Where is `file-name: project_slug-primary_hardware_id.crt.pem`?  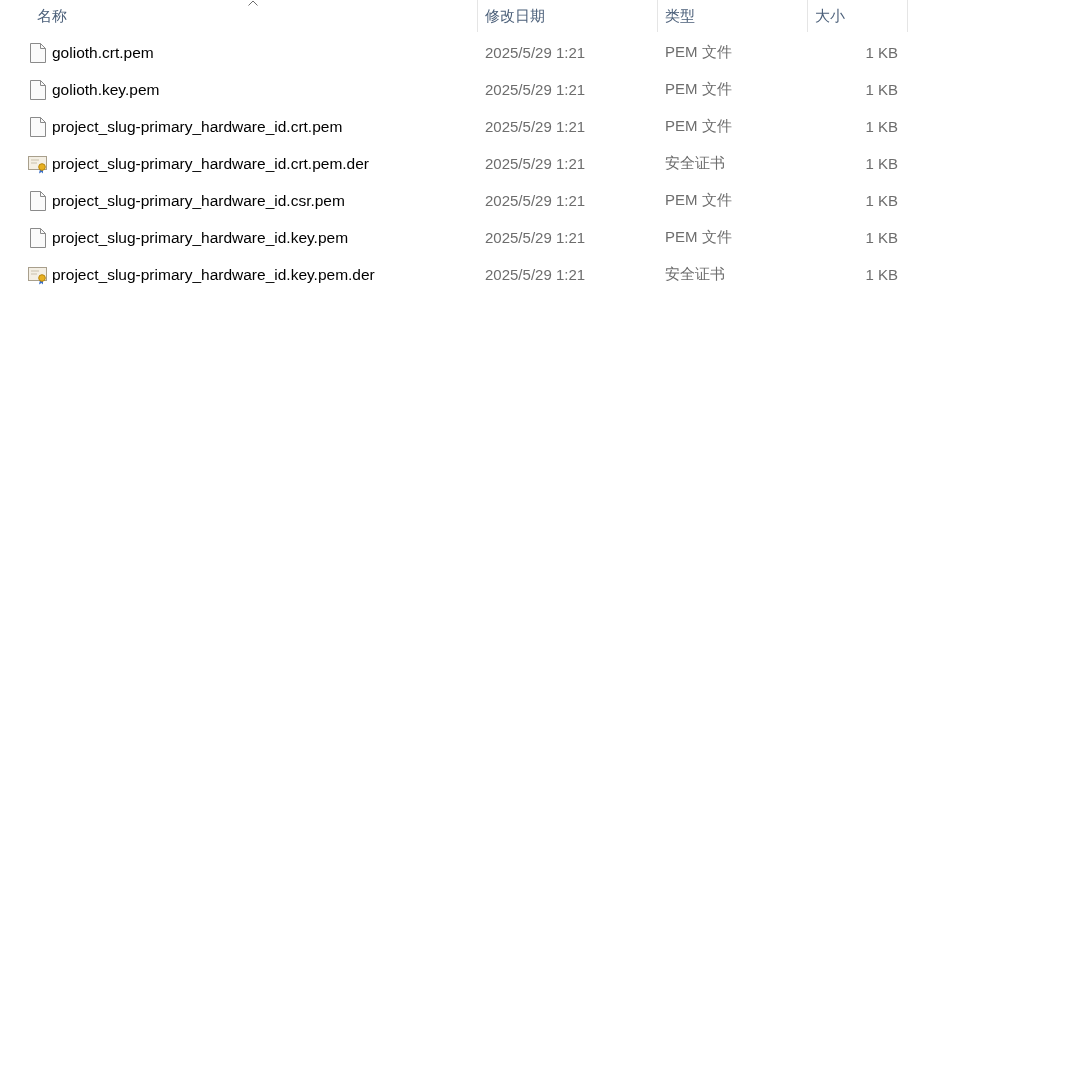
file-name: project_slug-primary_hardware_id.crt.pem is located at coordinates (197, 126).